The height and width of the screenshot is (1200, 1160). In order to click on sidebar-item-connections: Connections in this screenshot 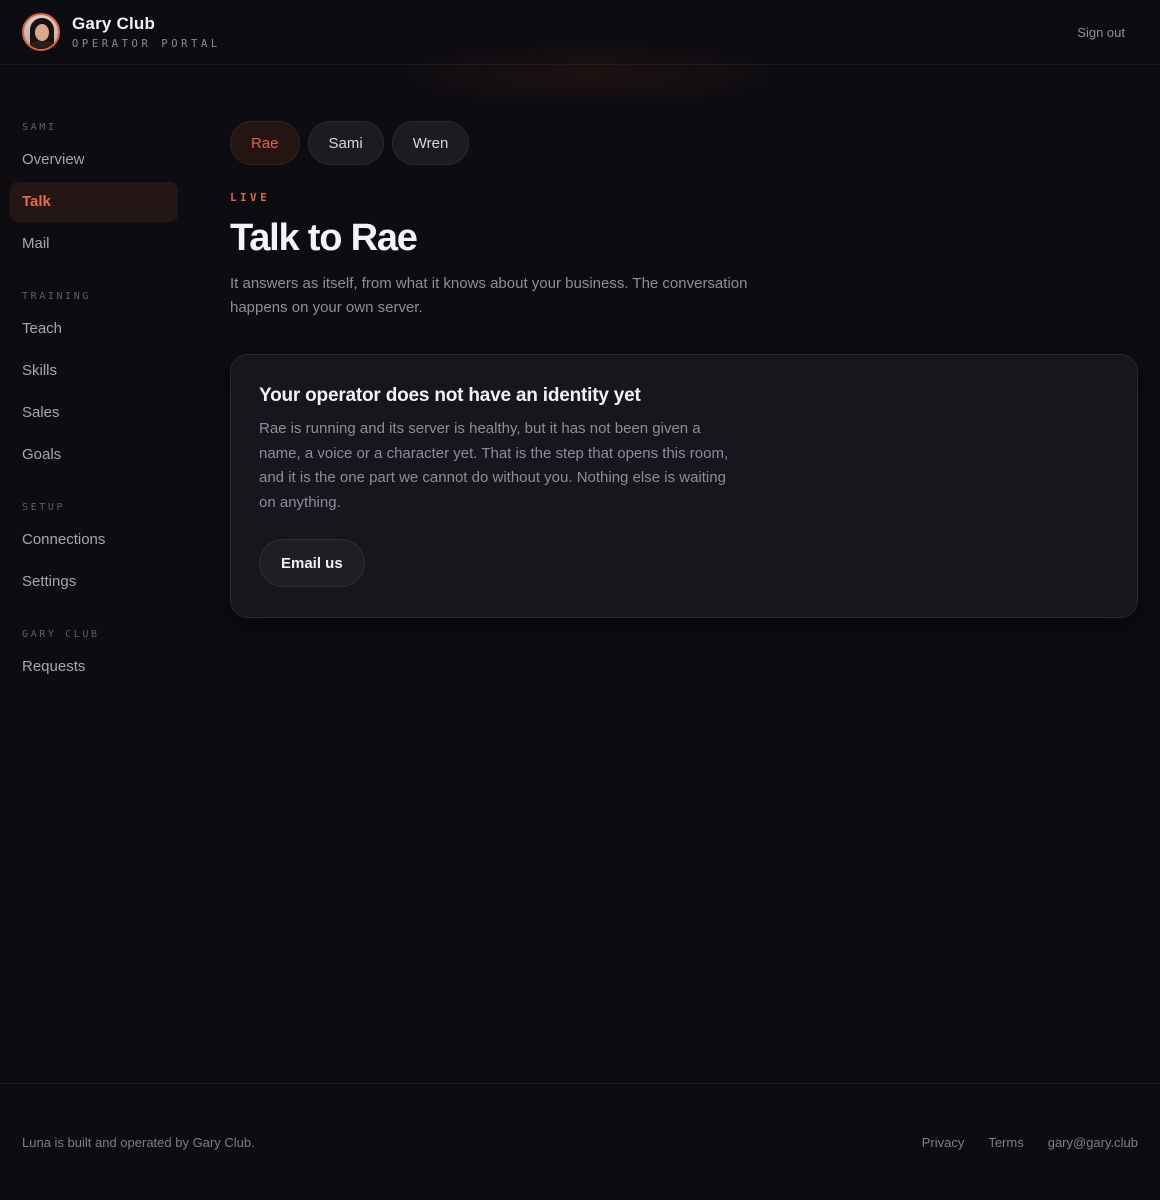, I will do `click(94, 540)`.